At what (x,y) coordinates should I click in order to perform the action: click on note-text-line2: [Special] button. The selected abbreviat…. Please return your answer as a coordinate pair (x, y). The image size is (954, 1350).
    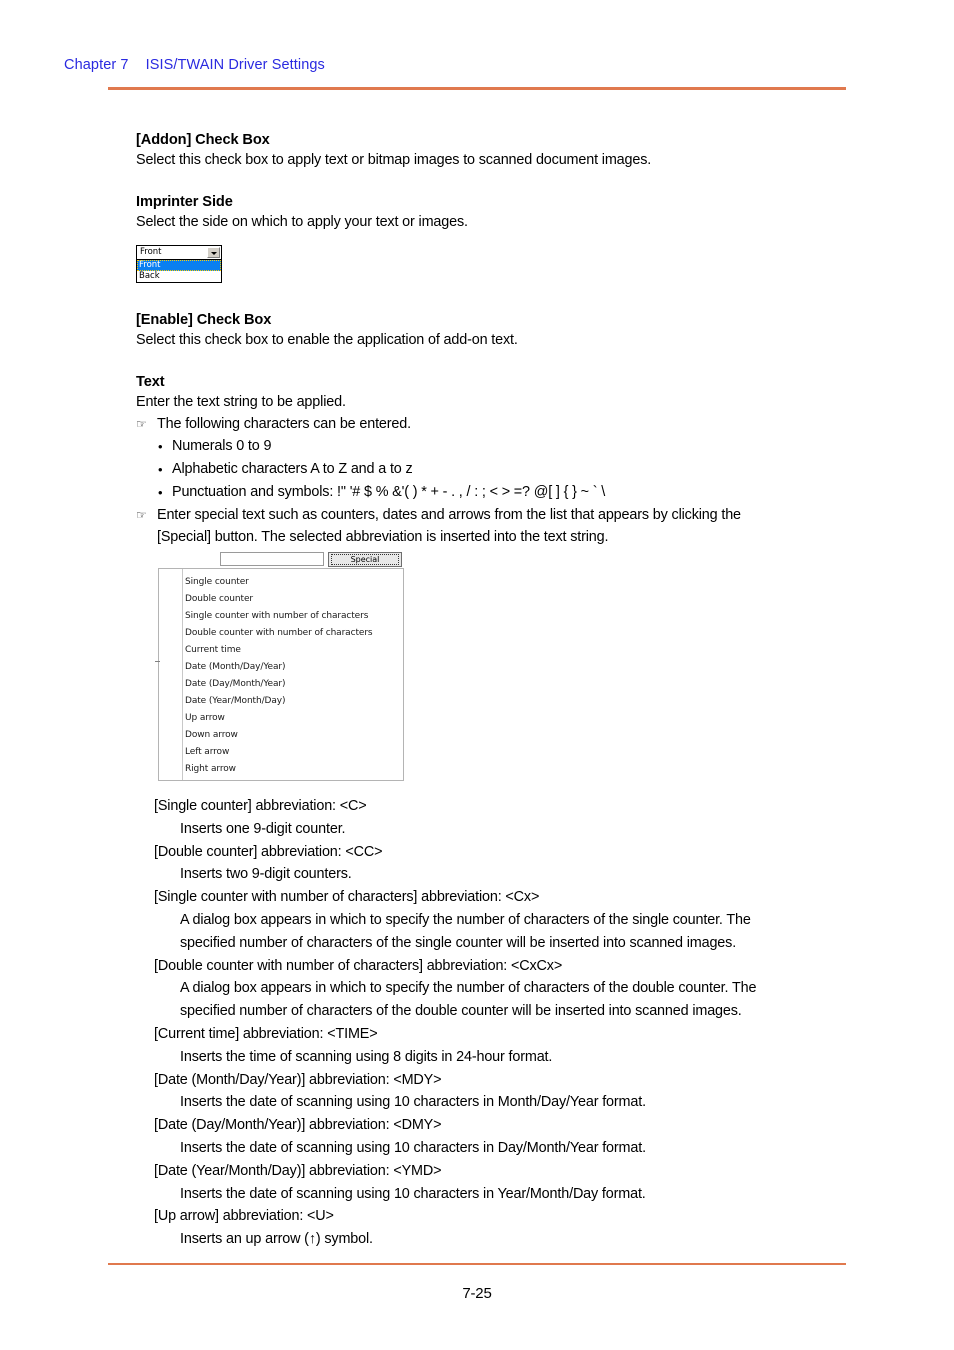
    Looking at the image, I should click on (383, 537).